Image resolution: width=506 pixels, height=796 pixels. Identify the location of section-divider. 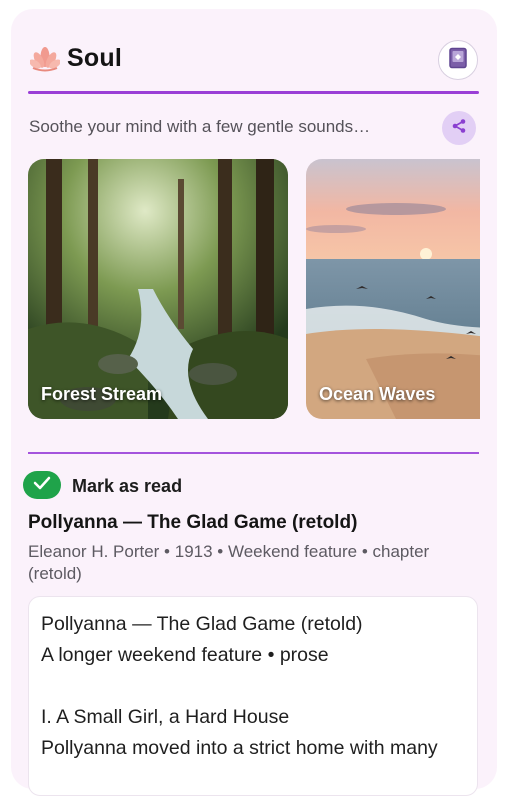
(253, 453).